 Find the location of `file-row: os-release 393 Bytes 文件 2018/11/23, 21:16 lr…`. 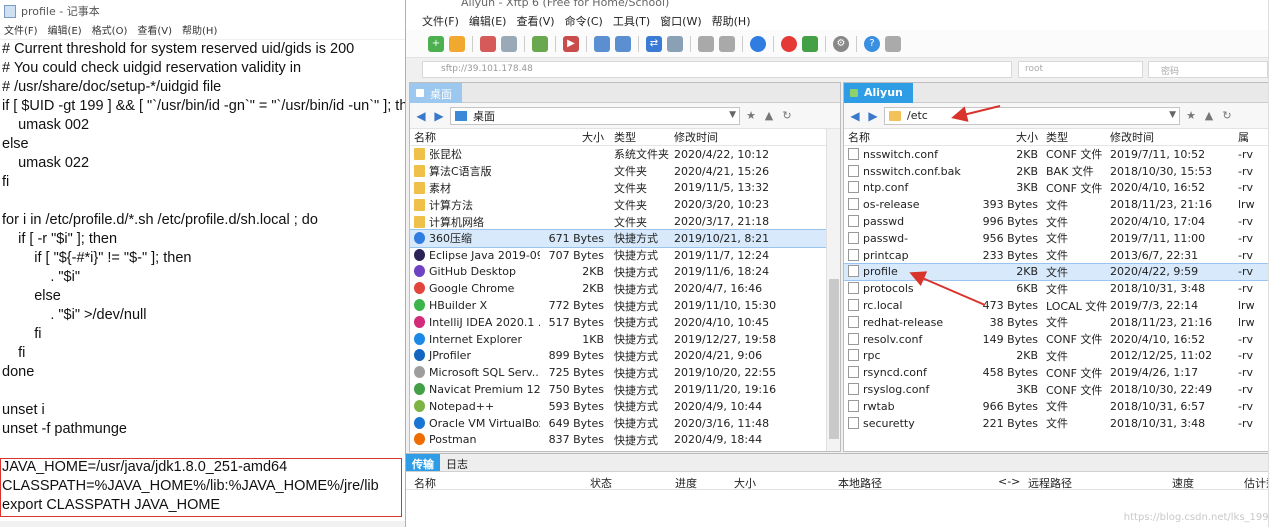

file-row: os-release 393 Bytes 文件 2018/11/23, 21:16 lr… is located at coordinates (1062, 204).